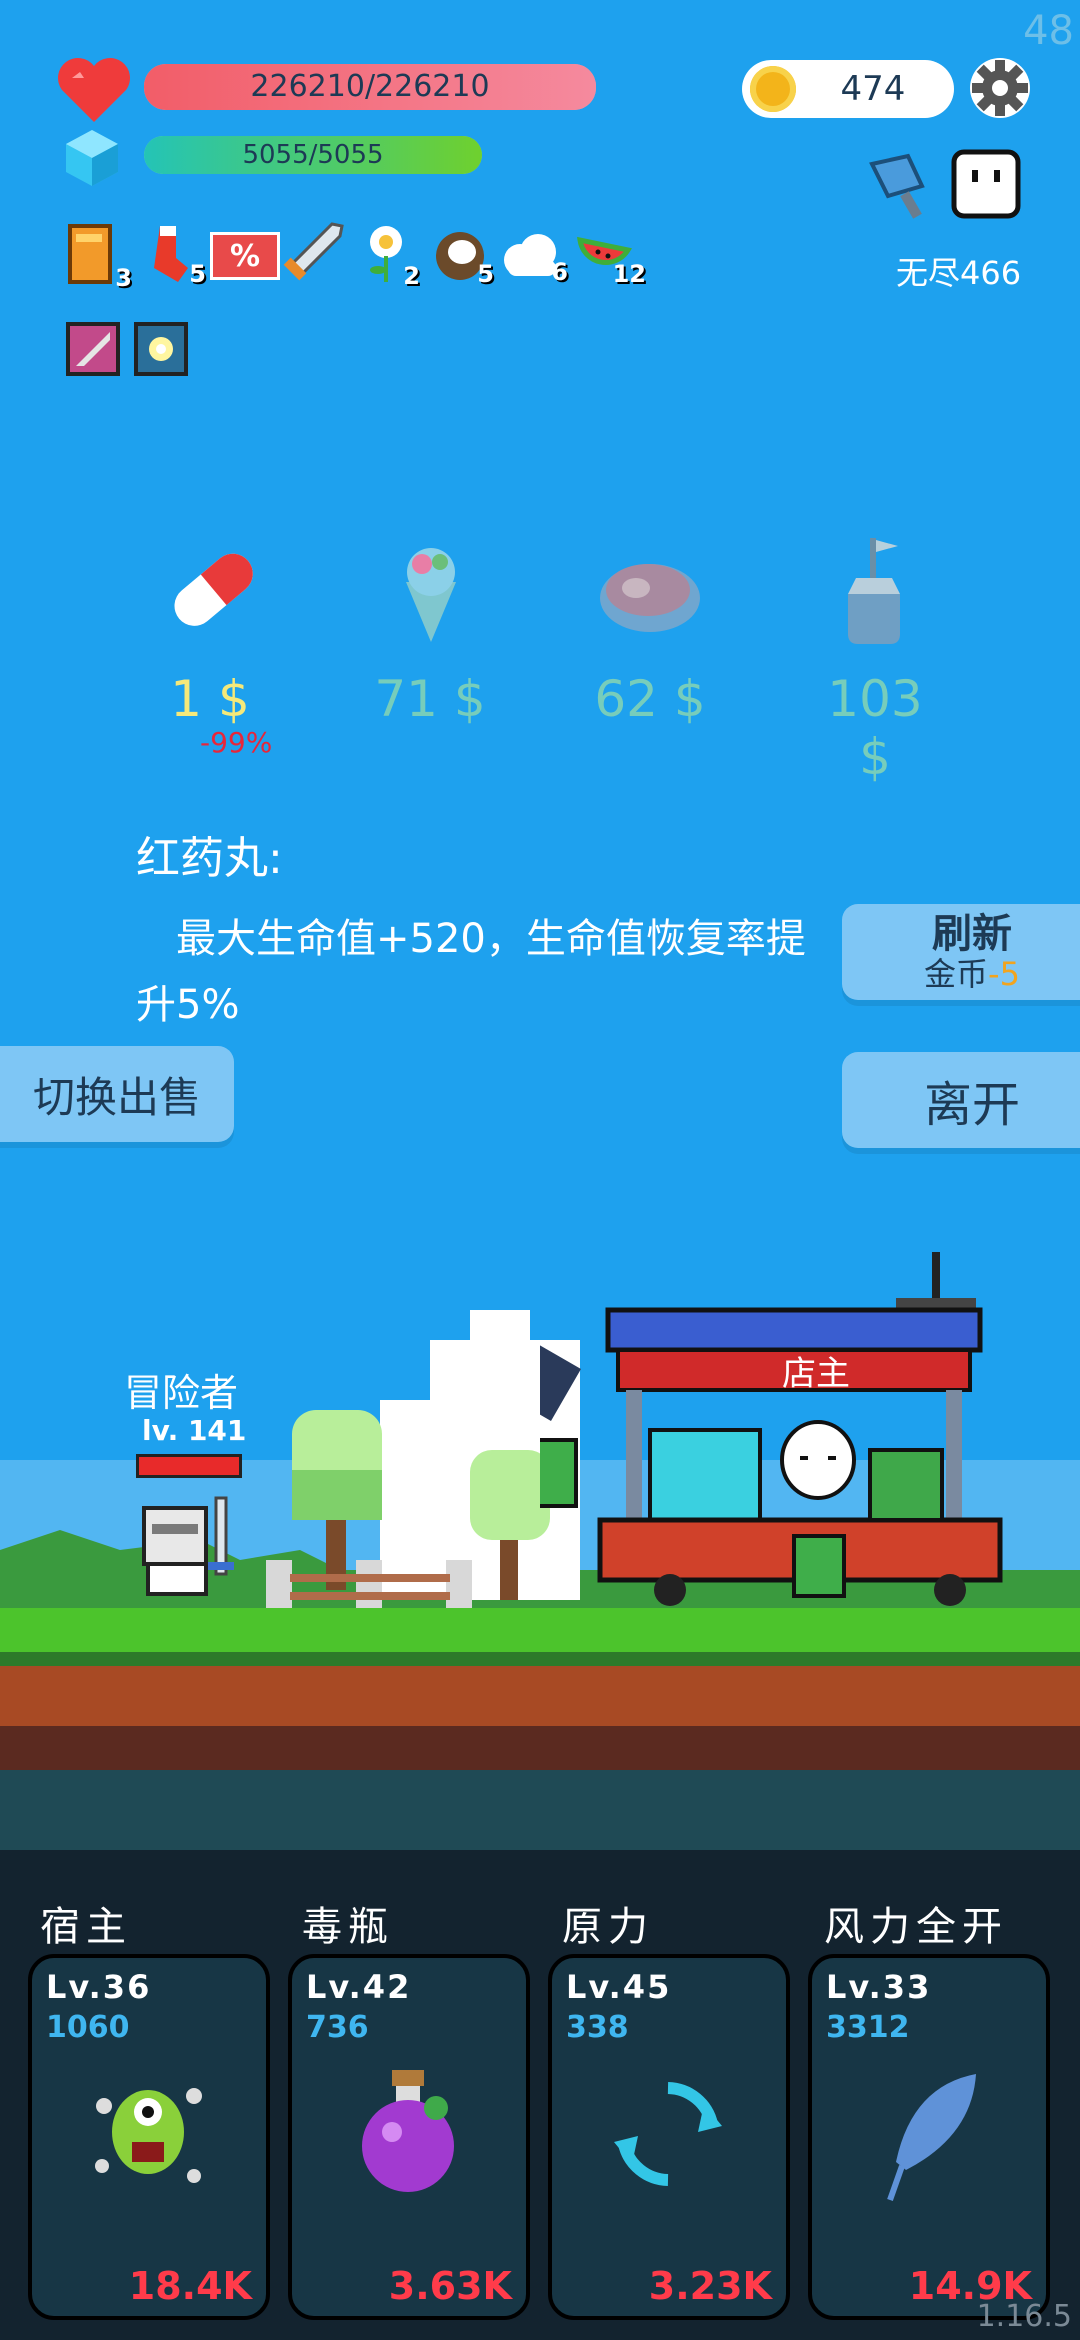  I want to click on percent-label: %, so click(245, 256).